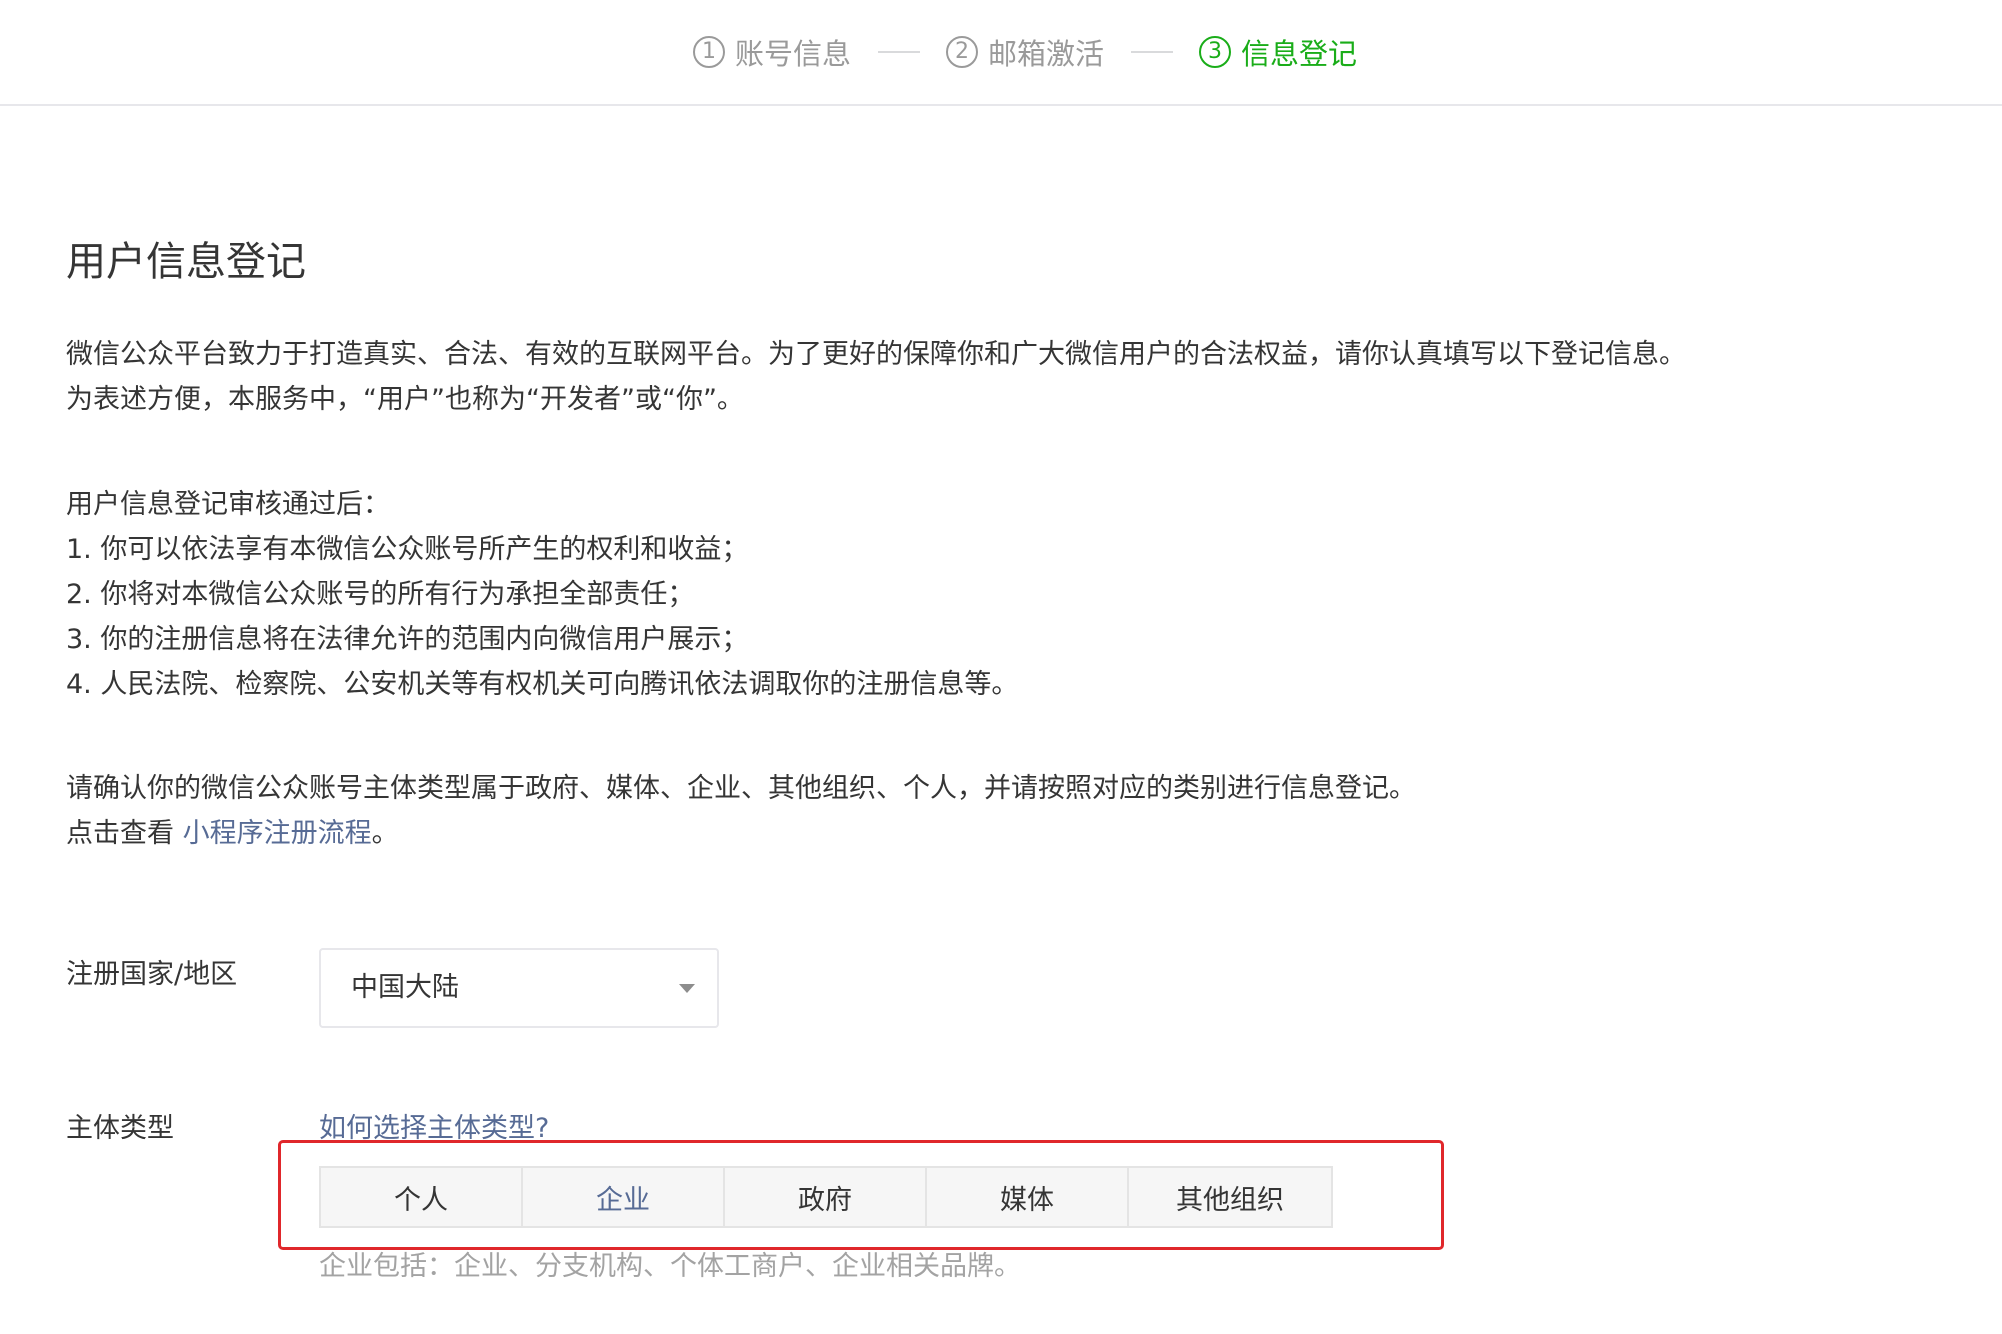  Describe the element at coordinates (1230, 1197) in the screenshot. I see `type-option-other-org: 其他组织` at that location.